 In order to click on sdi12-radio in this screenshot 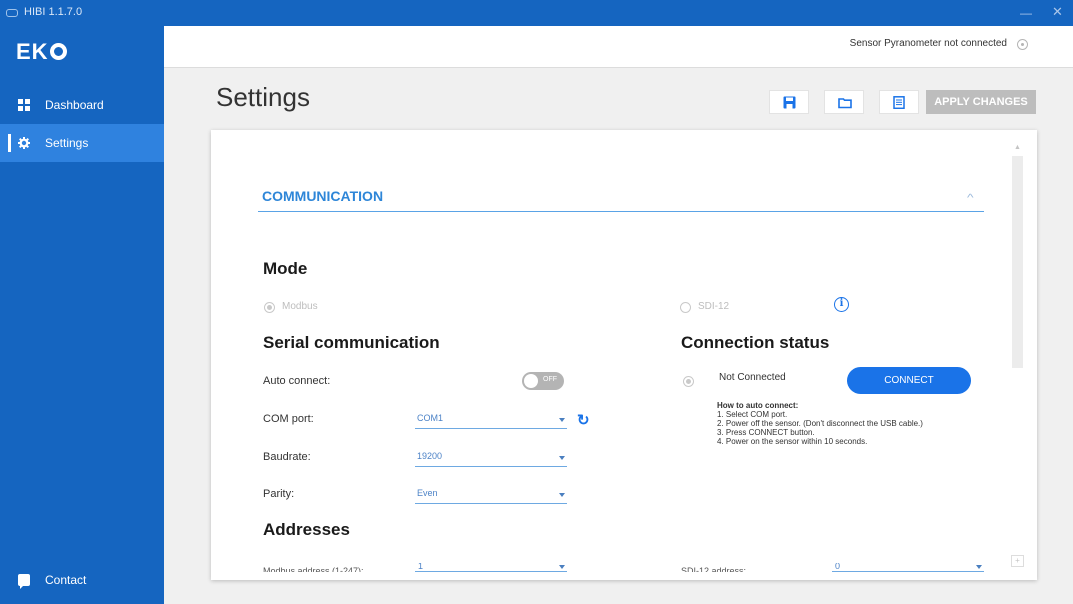, I will do `click(685, 307)`.